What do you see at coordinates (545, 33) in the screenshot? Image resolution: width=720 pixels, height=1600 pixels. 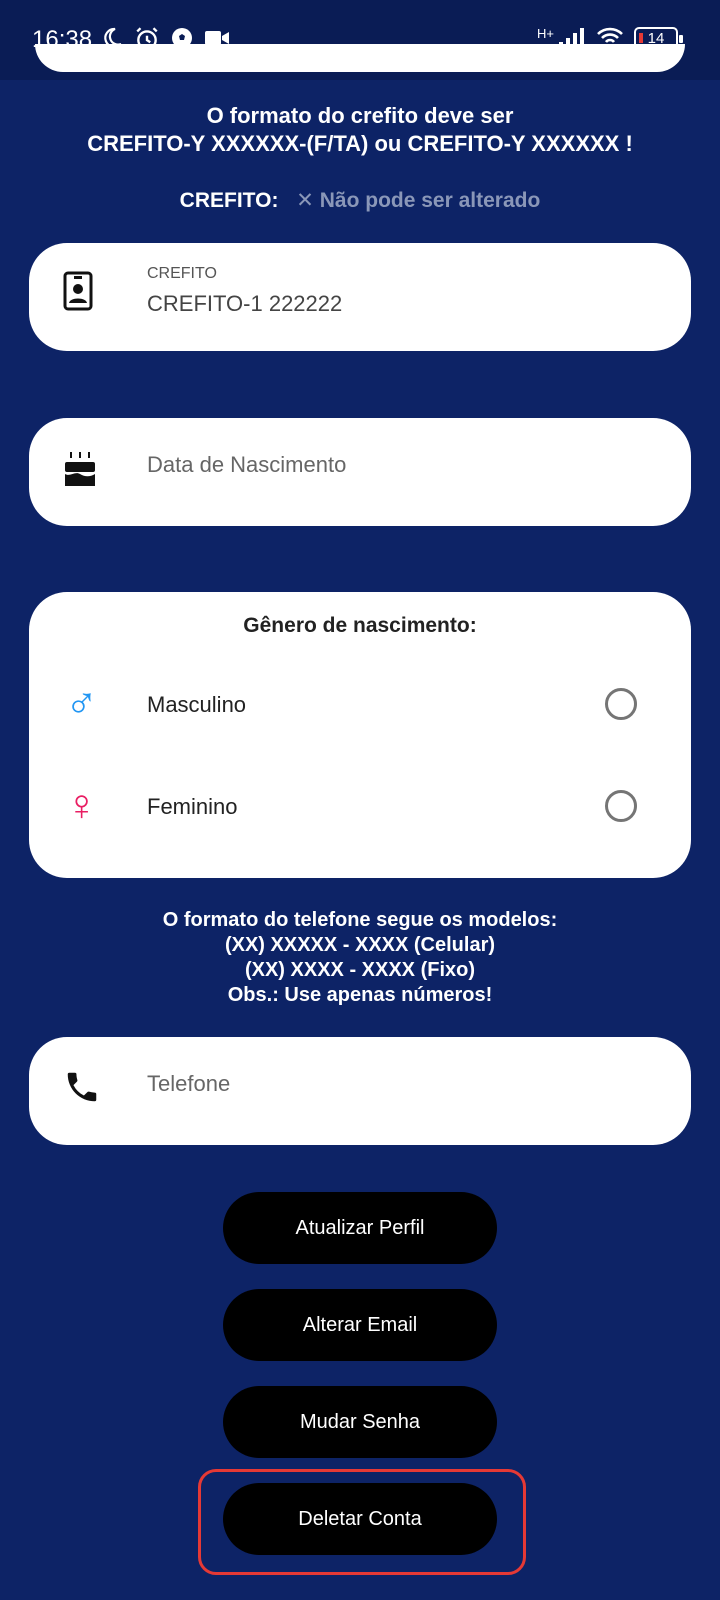 I see `network-type-label: H+` at bounding box center [545, 33].